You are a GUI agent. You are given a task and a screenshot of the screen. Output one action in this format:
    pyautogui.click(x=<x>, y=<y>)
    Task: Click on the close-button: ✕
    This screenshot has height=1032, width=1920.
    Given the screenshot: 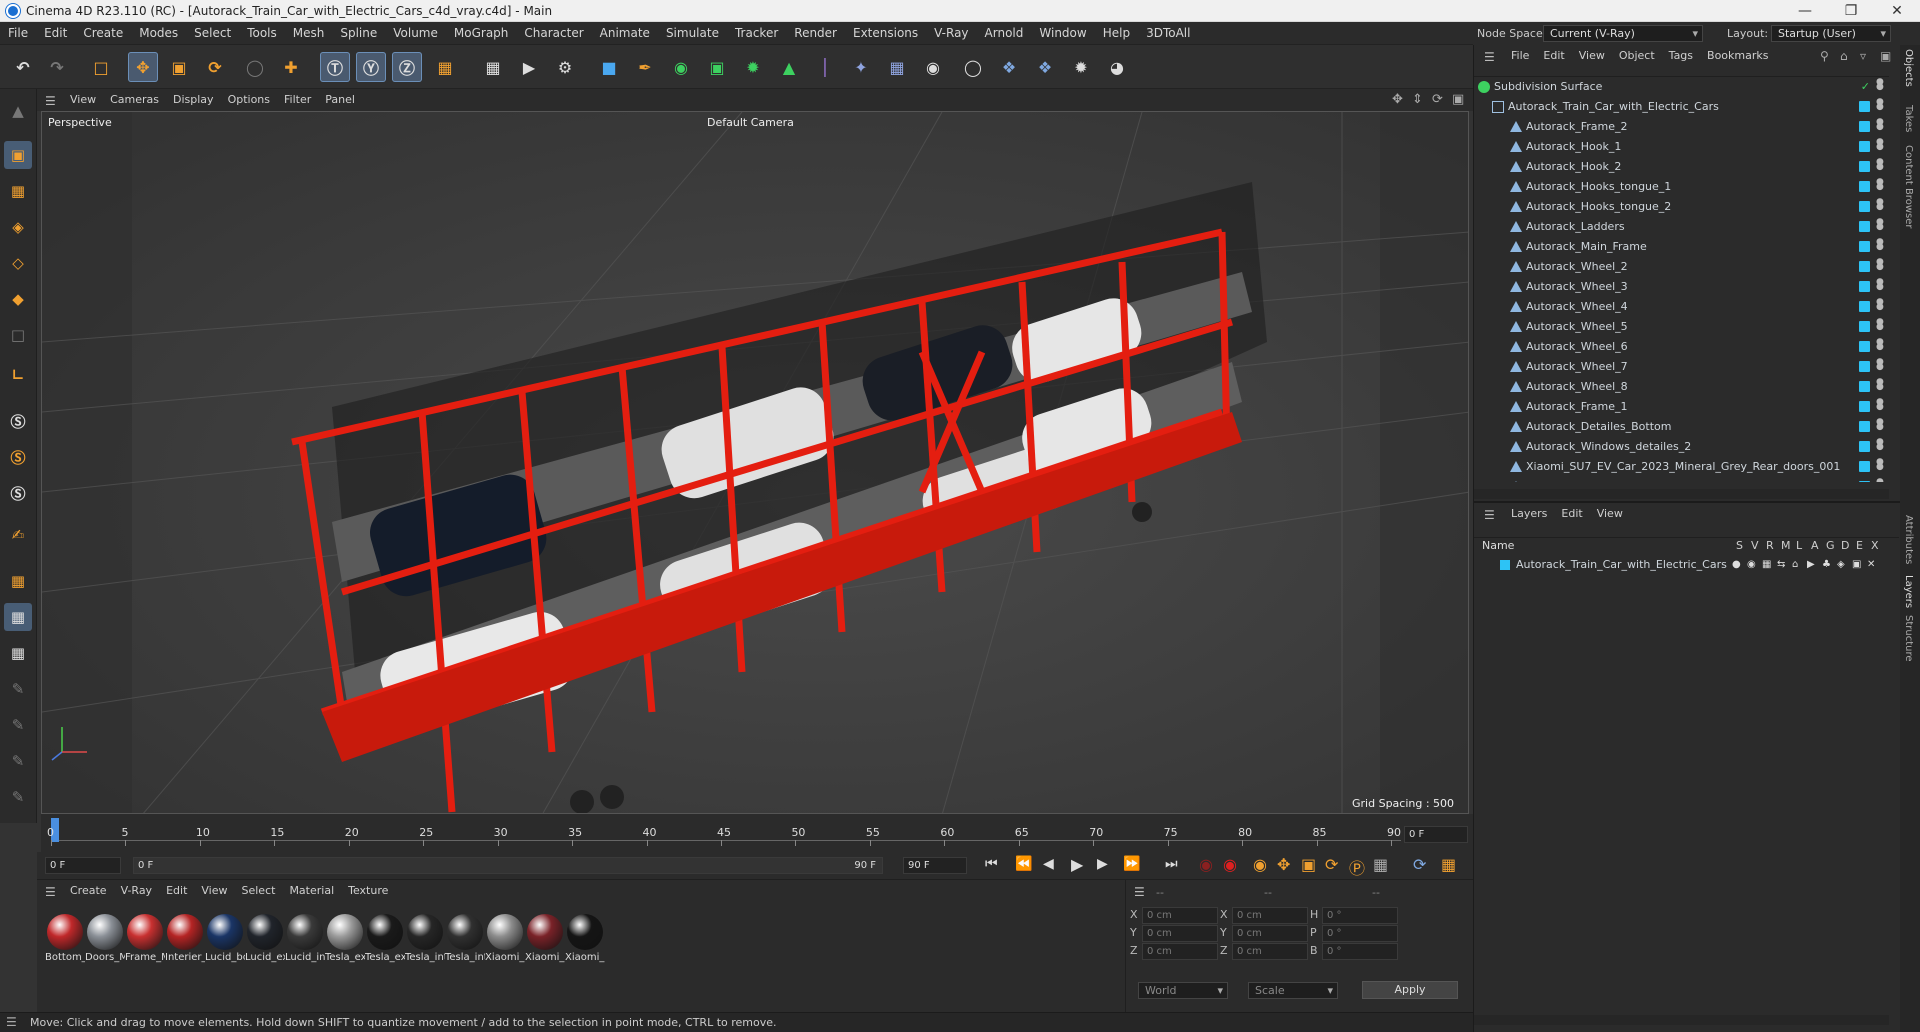 What is the action you would take?
    pyautogui.click(x=1897, y=11)
    